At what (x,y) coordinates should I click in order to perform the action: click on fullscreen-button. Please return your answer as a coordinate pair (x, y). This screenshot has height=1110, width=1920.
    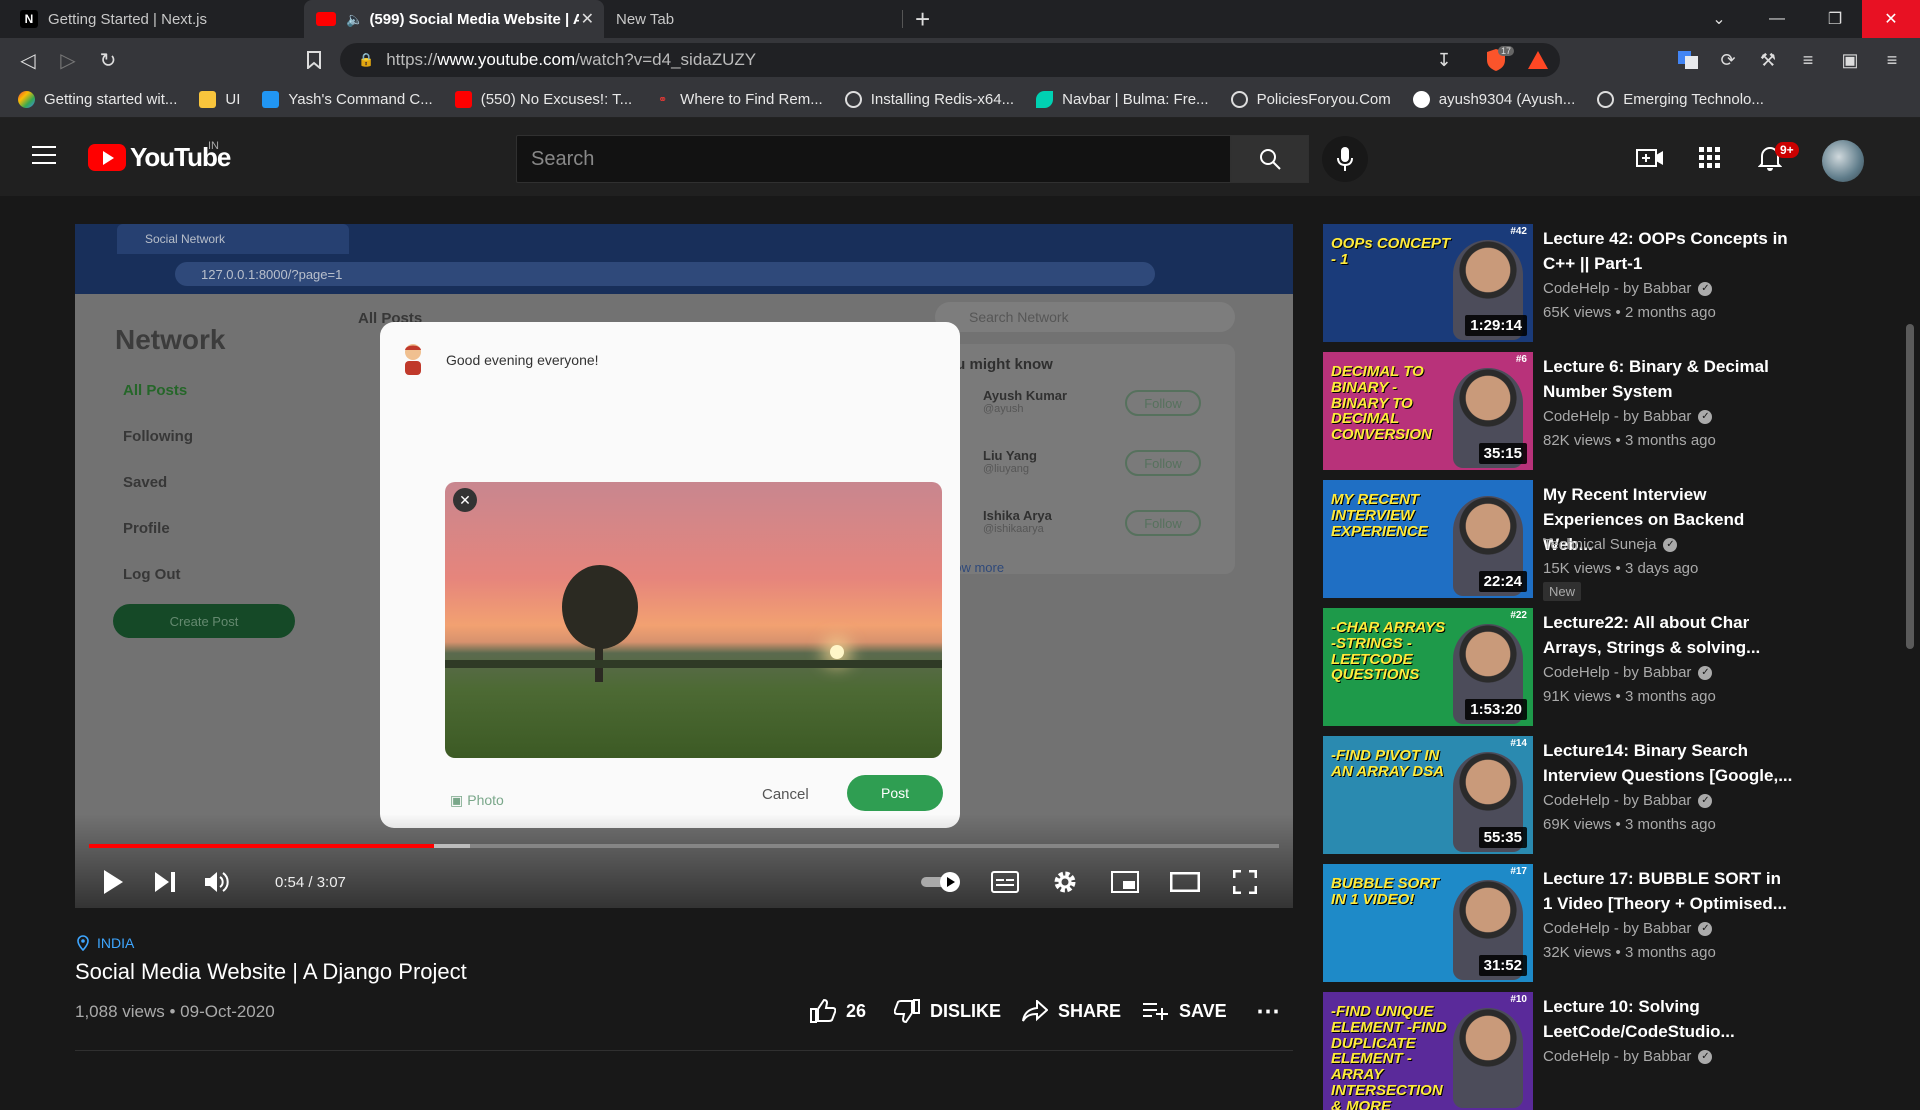
    Looking at the image, I should click on (1245, 882).